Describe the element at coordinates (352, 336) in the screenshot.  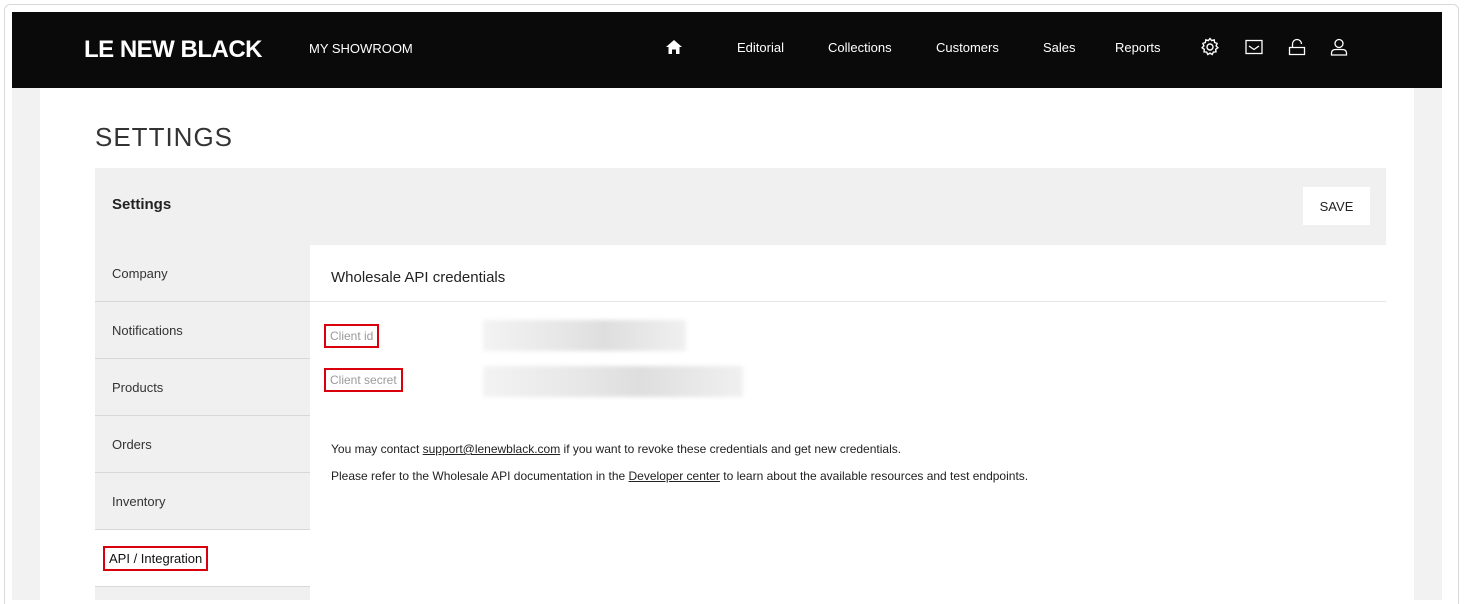
I see `client-id-label: Client id` at that location.